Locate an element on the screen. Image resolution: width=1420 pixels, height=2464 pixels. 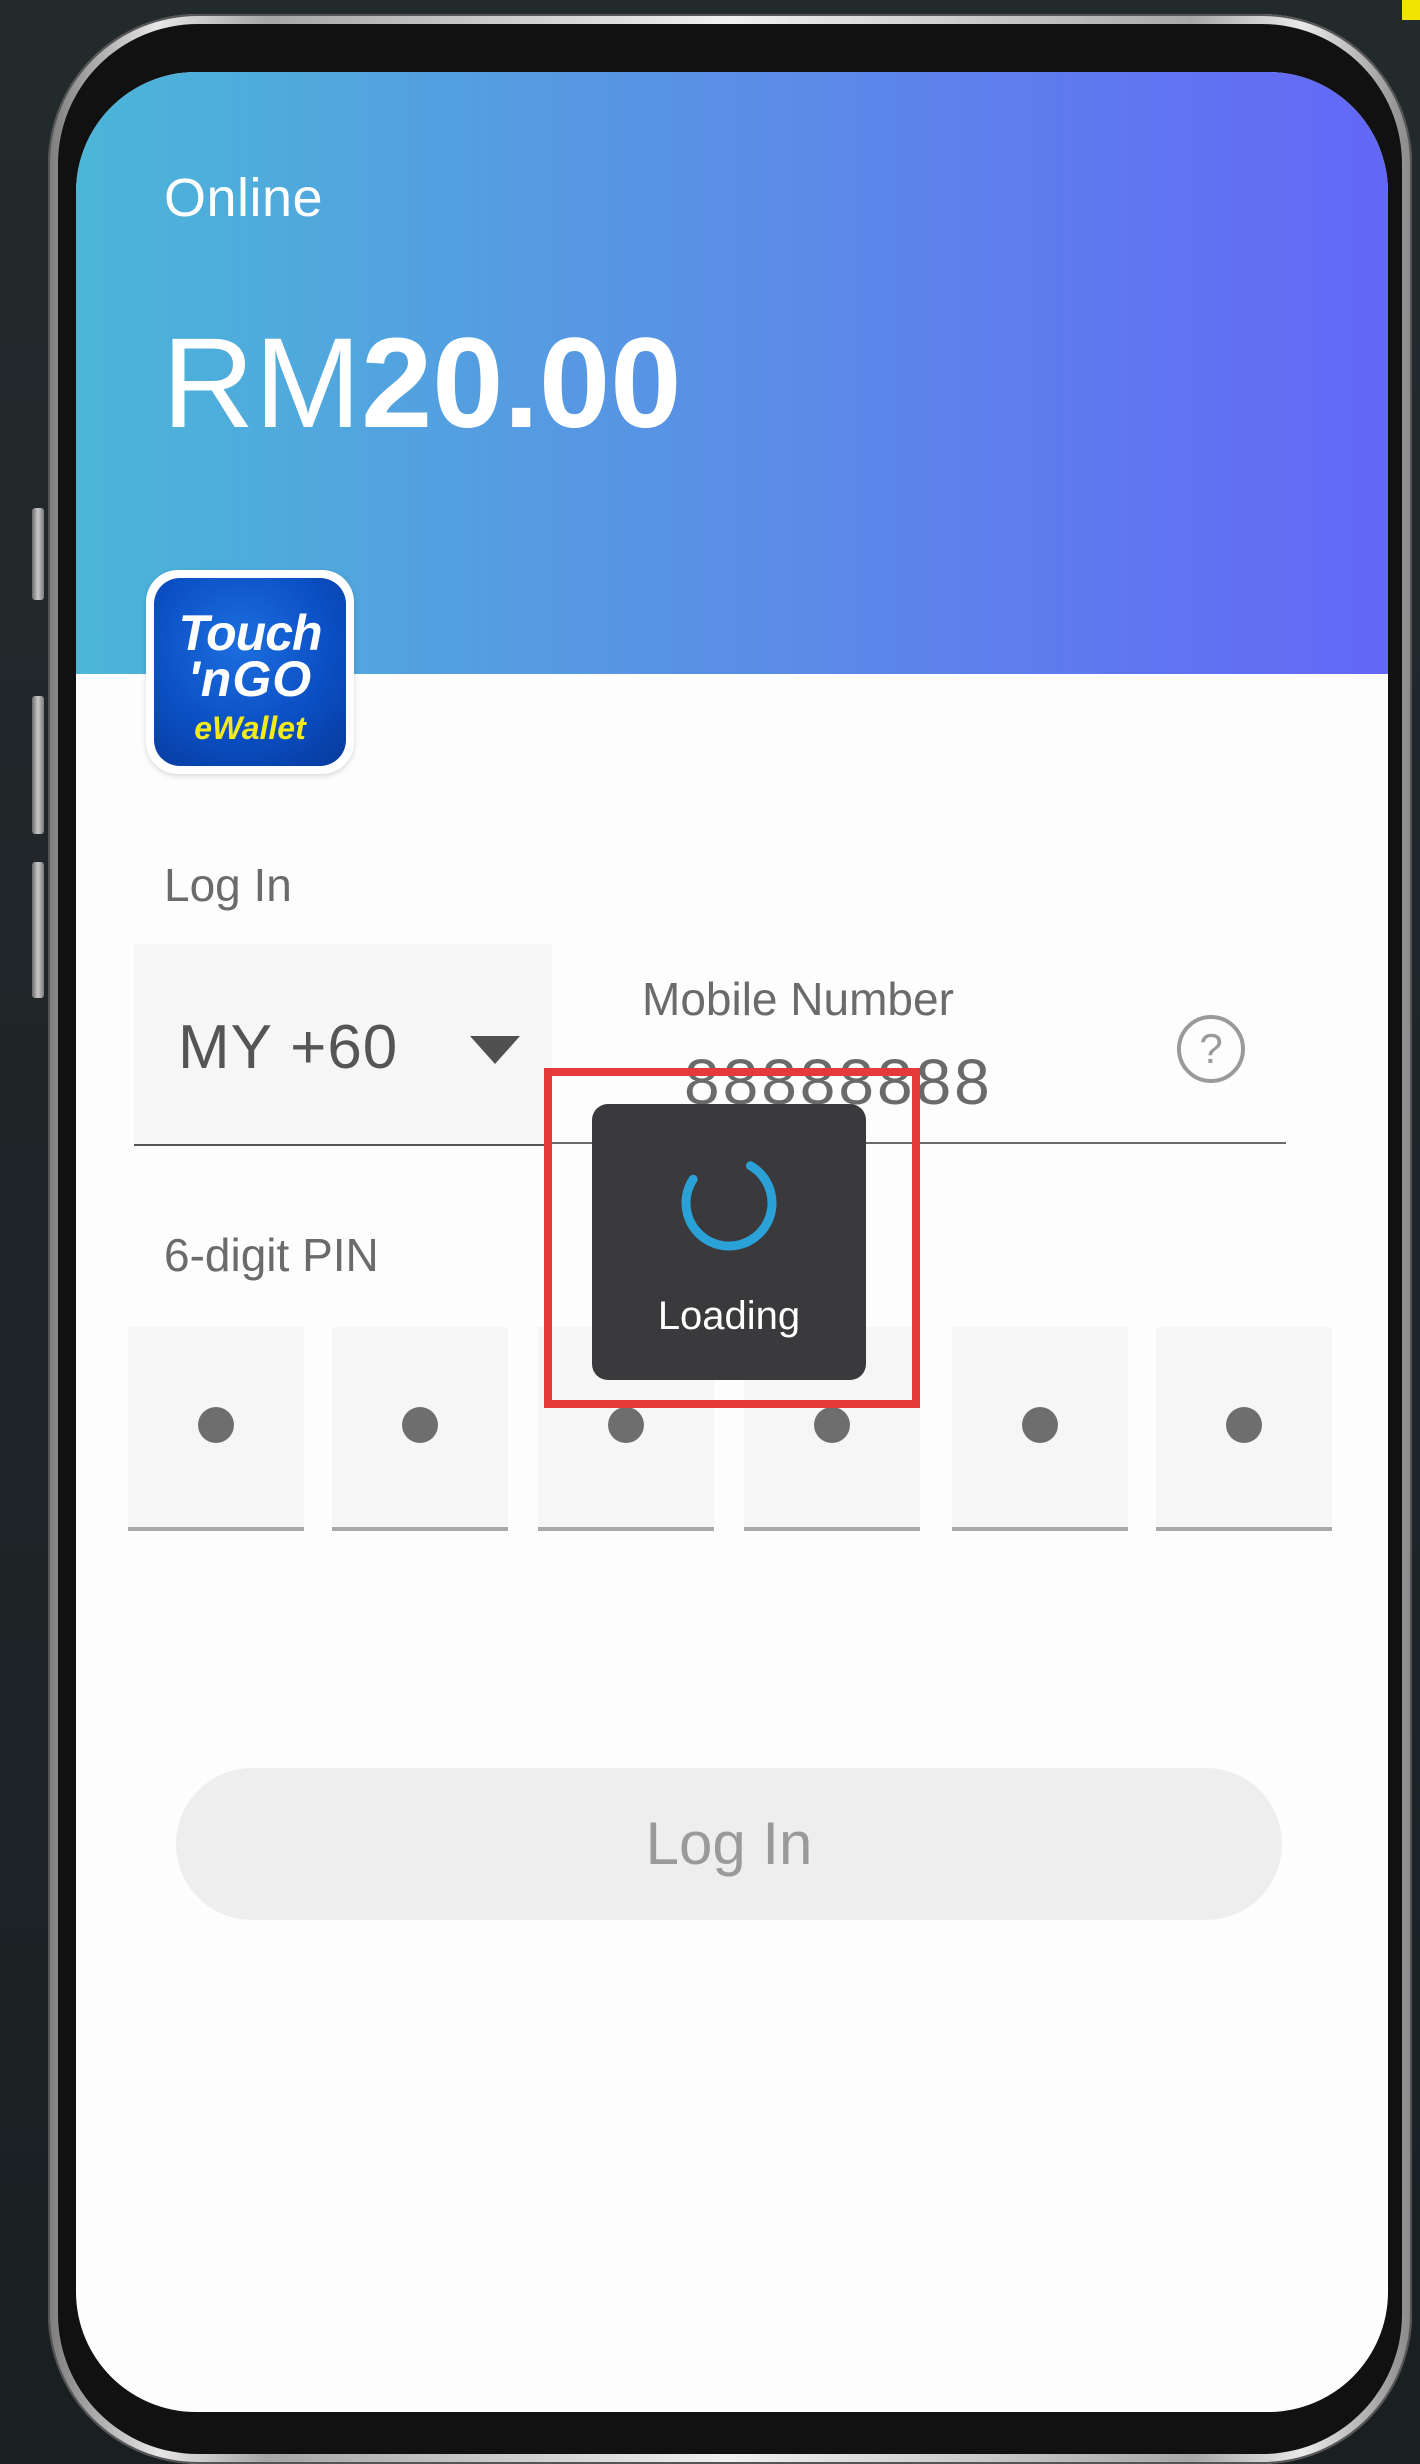
login-button: Log In is located at coordinates (729, 1844).